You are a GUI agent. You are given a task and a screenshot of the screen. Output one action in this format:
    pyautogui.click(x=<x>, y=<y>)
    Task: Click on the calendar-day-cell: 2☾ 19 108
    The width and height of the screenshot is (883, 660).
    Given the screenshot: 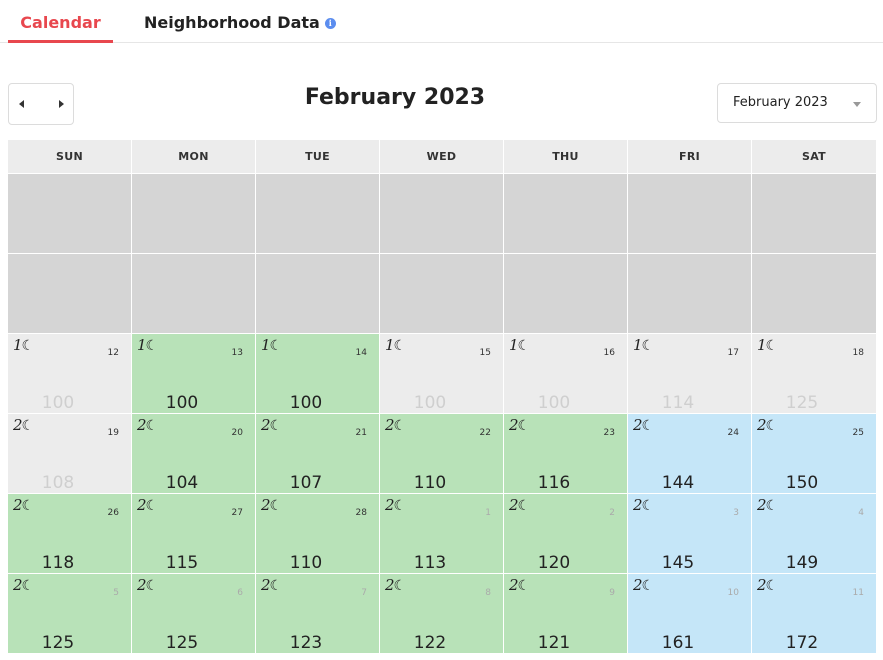 What is the action you would take?
    pyautogui.click(x=70, y=453)
    